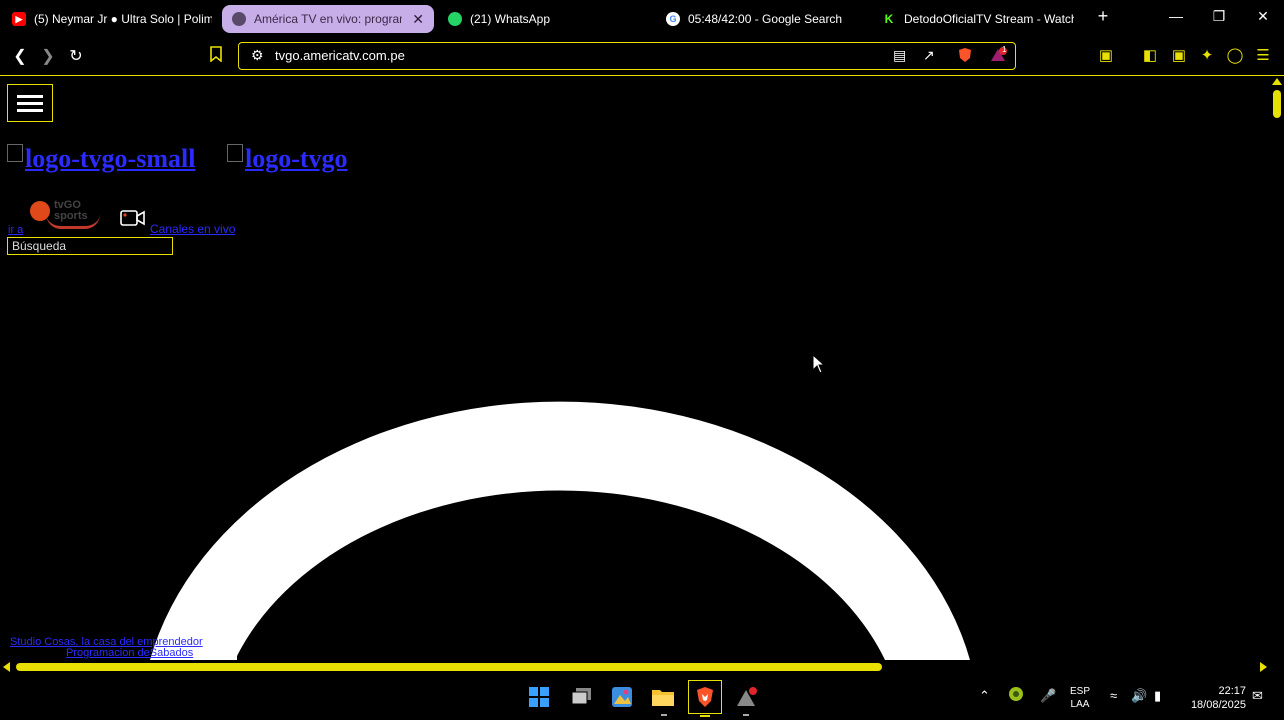  I want to click on reader-mode-icon: ▤, so click(899, 55).